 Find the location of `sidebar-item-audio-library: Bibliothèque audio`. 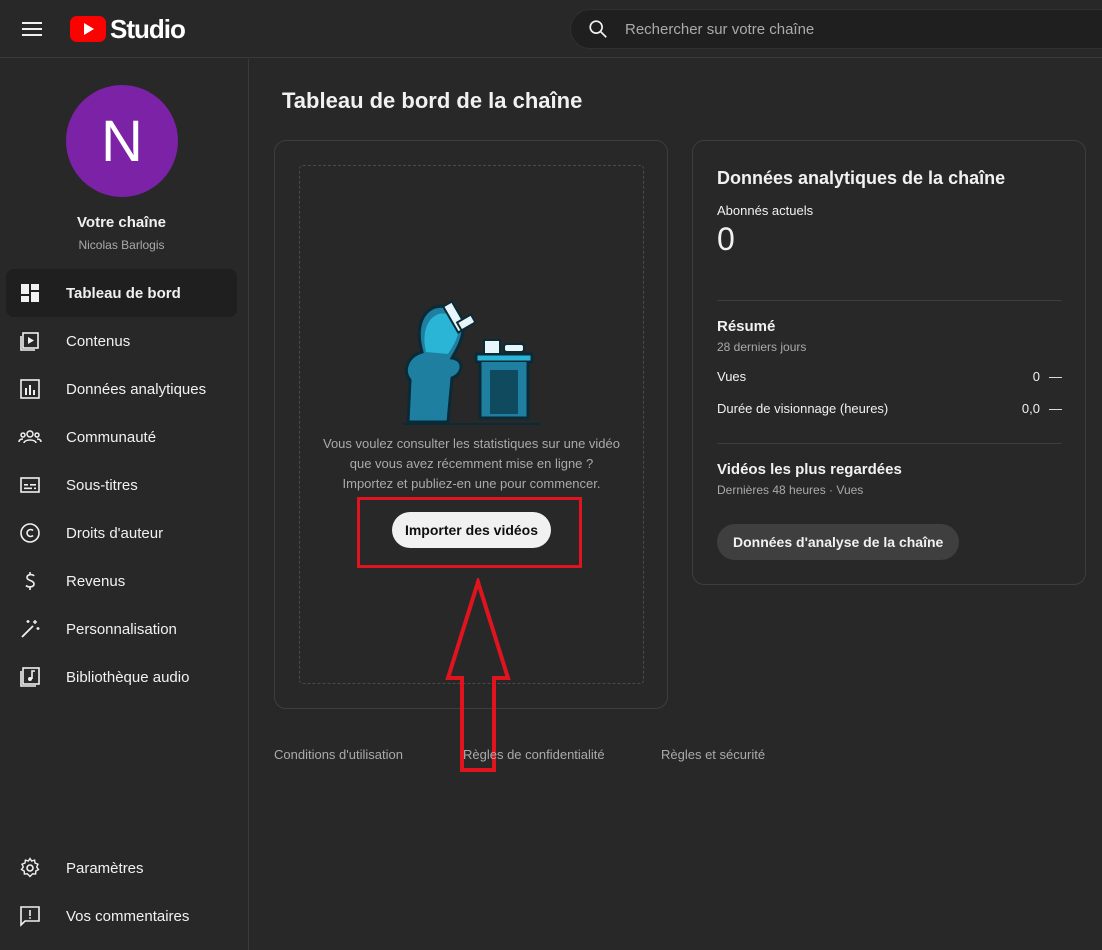

sidebar-item-audio-library: Bibliothèque audio is located at coordinates (121, 677).